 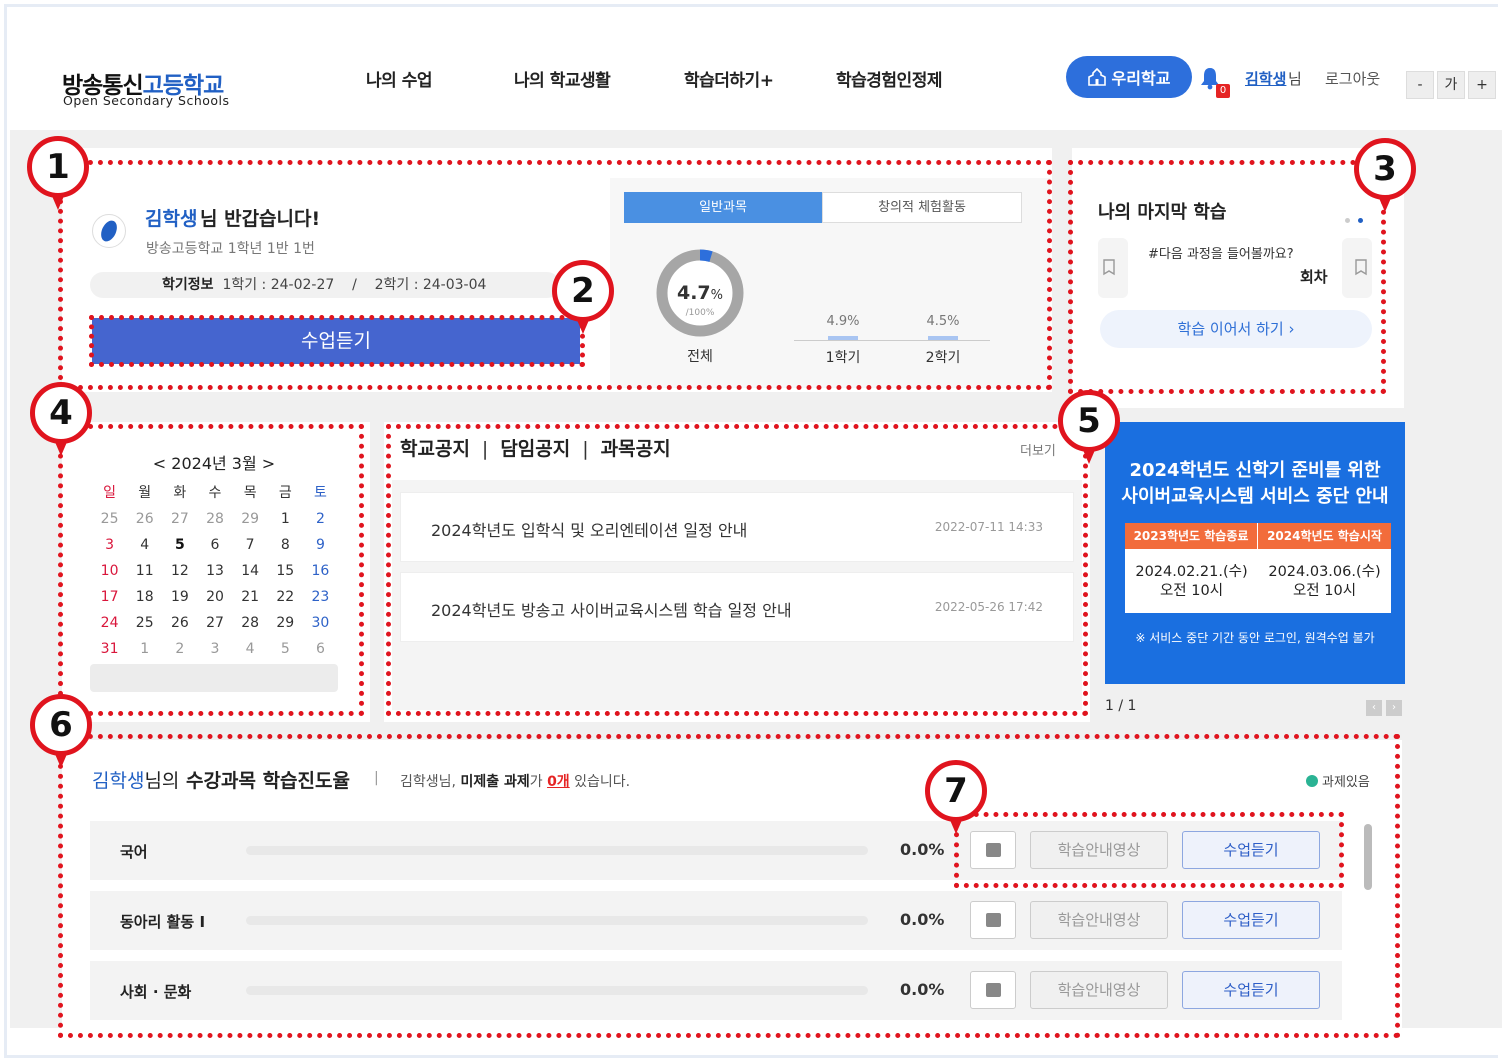 What do you see at coordinates (1482, 85) in the screenshot?
I see `font-increase-button: +` at bounding box center [1482, 85].